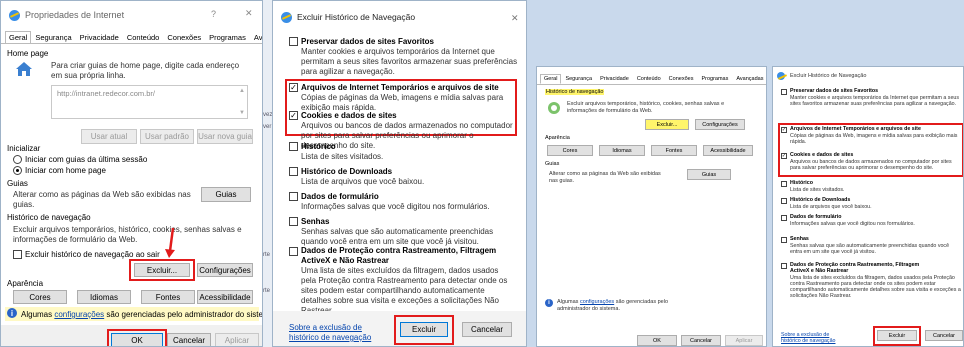 Image resolution: width=964 pixels, height=347 pixels. Describe the element at coordinates (649, 79) in the screenshot. I see `tab-conteudo-small: Conteúdo` at that location.